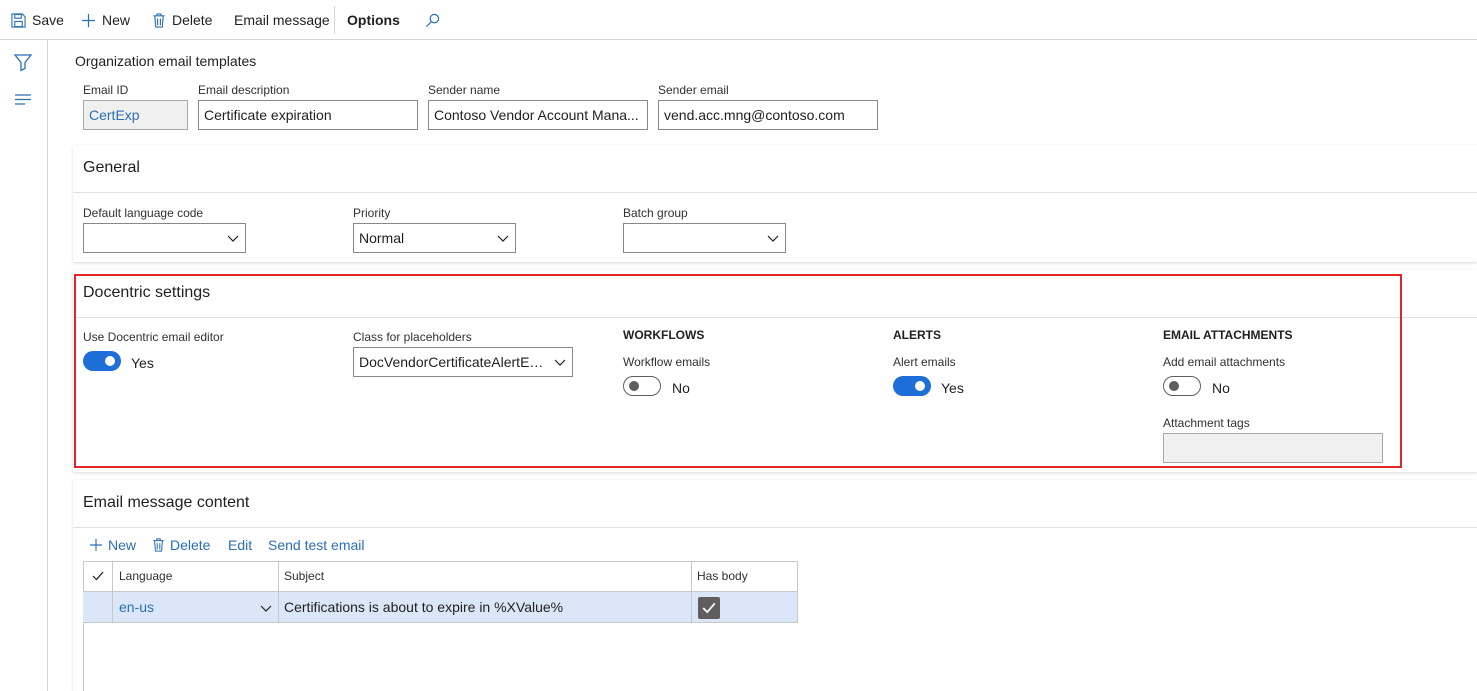 The width and height of the screenshot is (1477, 691). Describe the element at coordinates (98, 607) in the screenshot. I see `row-selector` at that location.